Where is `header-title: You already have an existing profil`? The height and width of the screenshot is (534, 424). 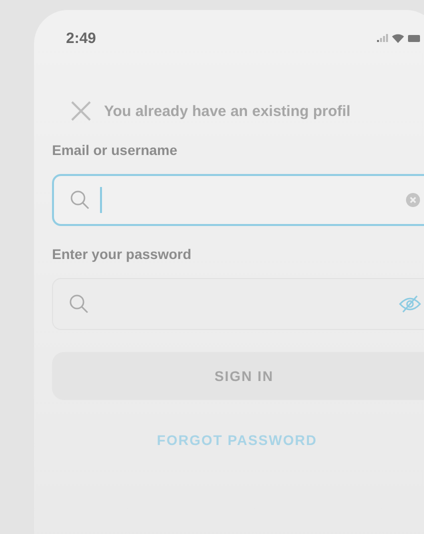
header-title: You already have an existing profil is located at coordinates (227, 111).